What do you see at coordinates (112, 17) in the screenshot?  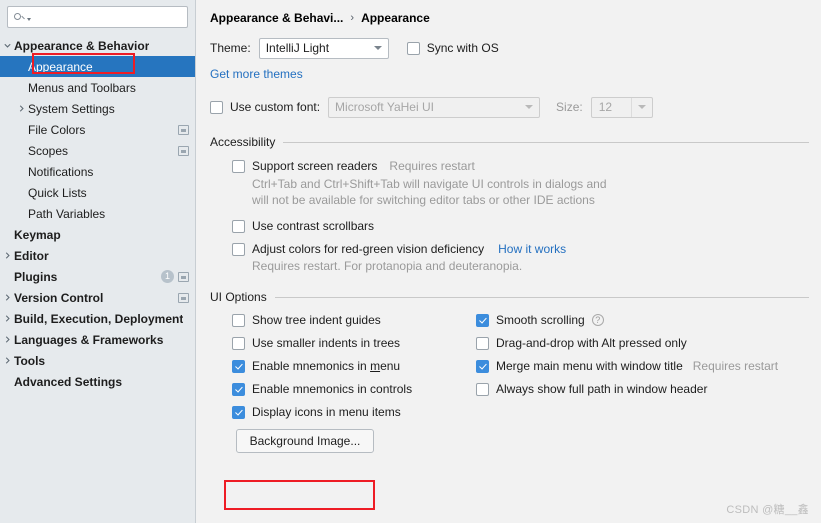 I see `search-input` at bounding box center [112, 17].